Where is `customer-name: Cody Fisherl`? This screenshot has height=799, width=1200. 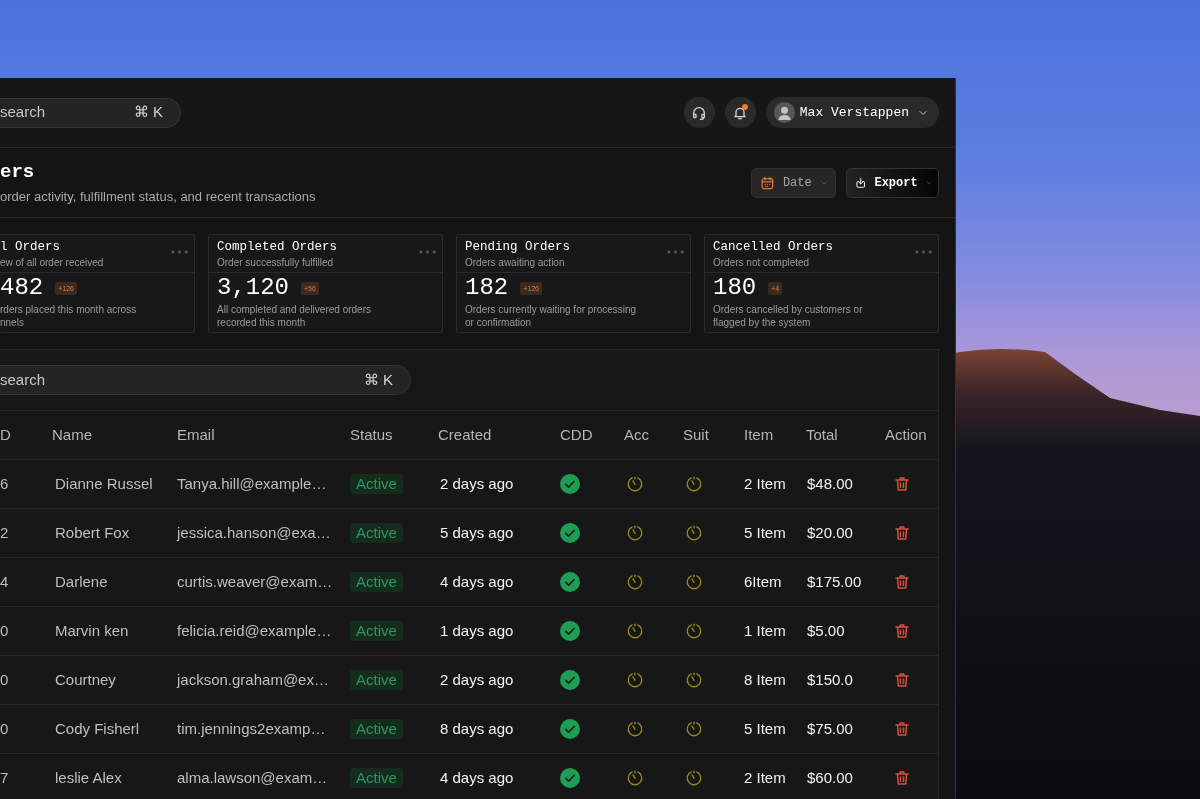
customer-name: Cody Fisherl is located at coordinates (97, 728).